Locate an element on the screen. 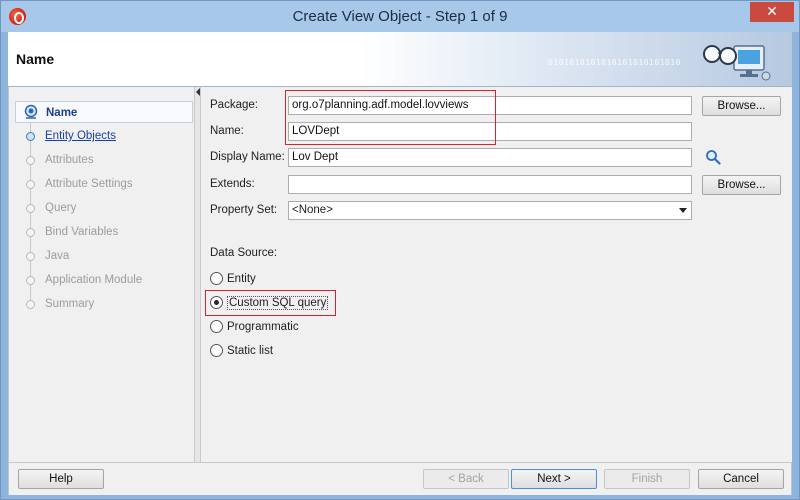  nav-step-bind-variables: Bind Variables is located at coordinates (104, 232).